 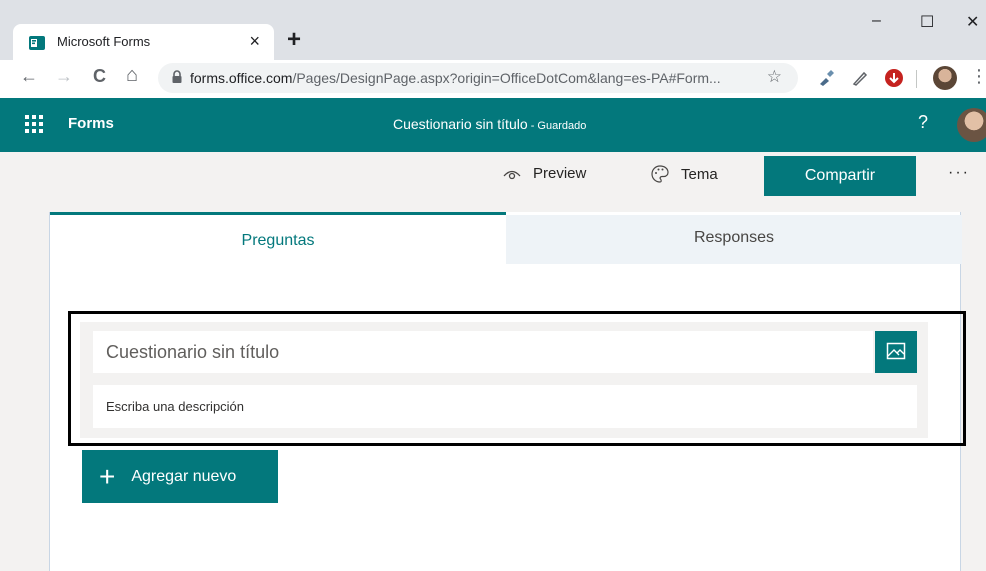 I want to click on command-bar: Preview Tema Compartir ···, so click(x=493, y=176).